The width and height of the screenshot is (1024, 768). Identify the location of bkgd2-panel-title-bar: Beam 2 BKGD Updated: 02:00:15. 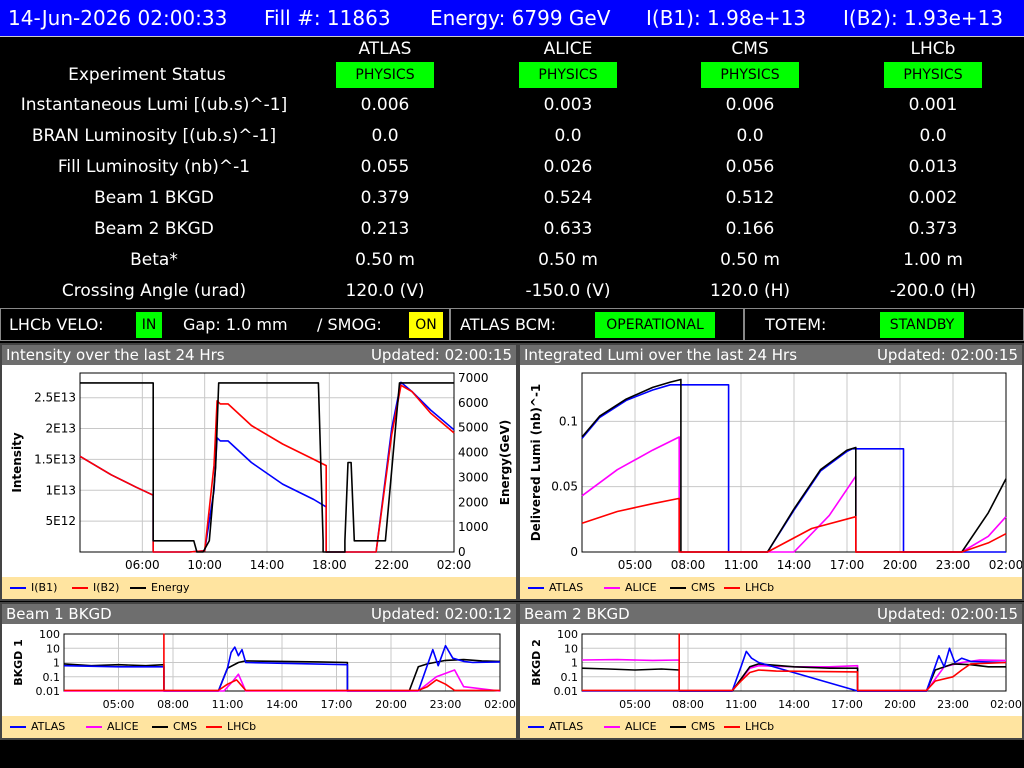
(771, 614).